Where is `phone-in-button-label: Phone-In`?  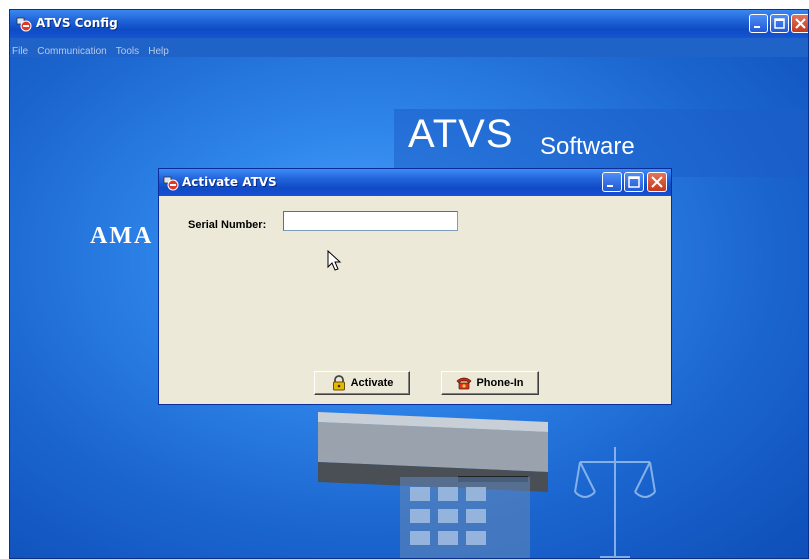 phone-in-button-label: Phone-In is located at coordinates (500, 383).